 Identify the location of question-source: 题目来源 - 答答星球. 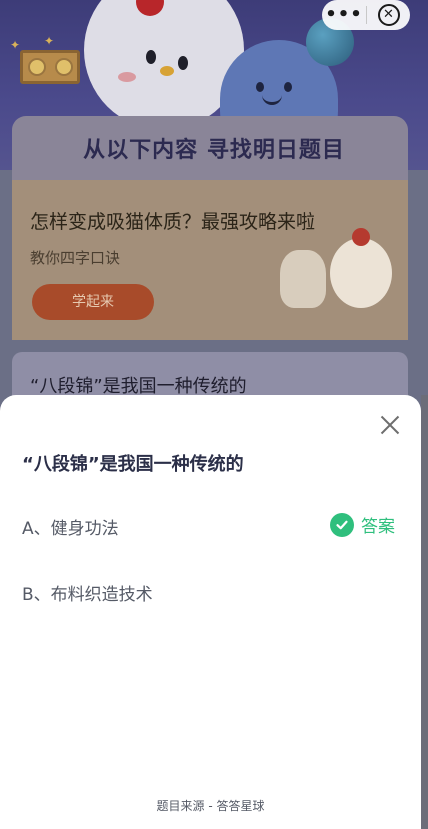
(210, 806).